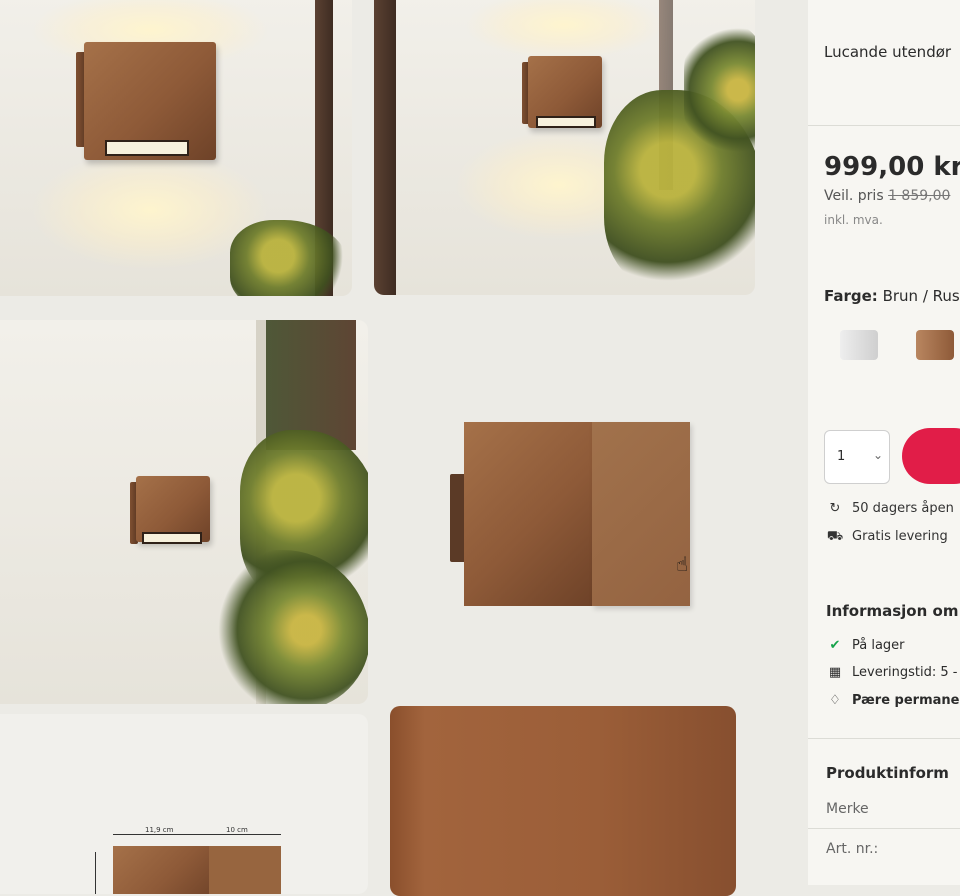 This screenshot has width=960, height=896. What do you see at coordinates (159, 830) in the screenshot?
I see `dimension-width-label: 11,9 cm` at bounding box center [159, 830].